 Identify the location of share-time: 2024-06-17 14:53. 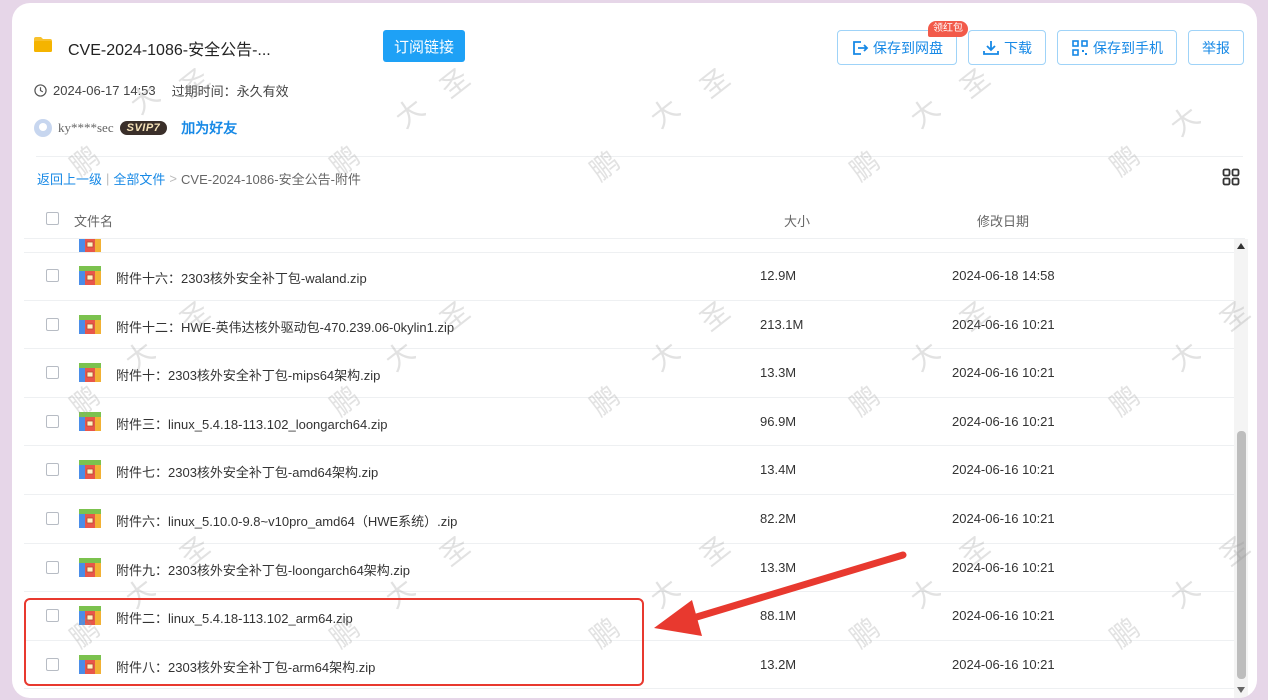
(104, 90).